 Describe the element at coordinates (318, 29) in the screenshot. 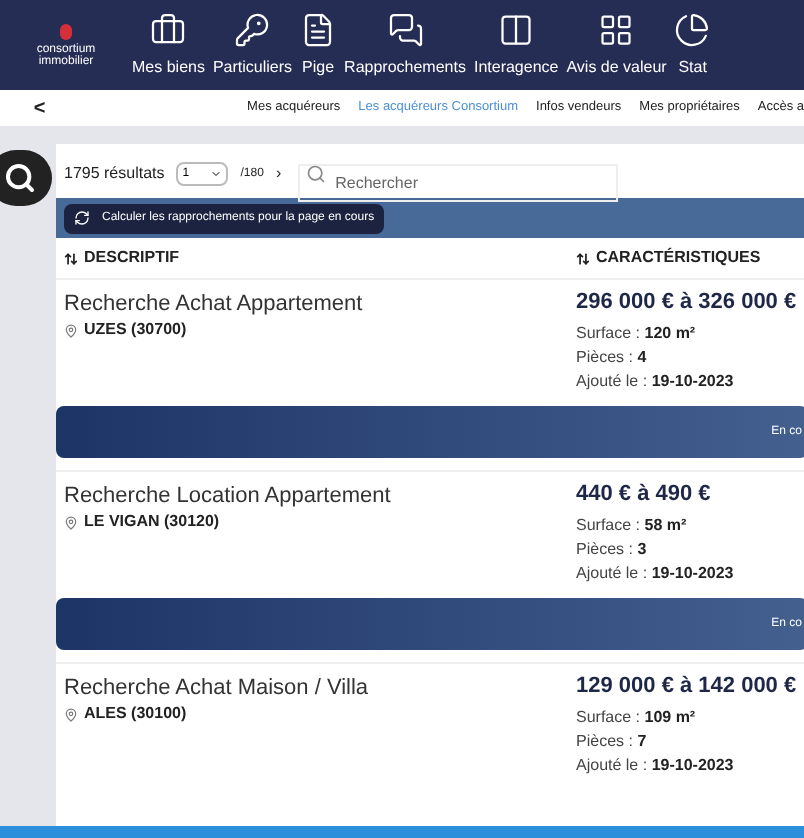

I see `document-icon` at that location.